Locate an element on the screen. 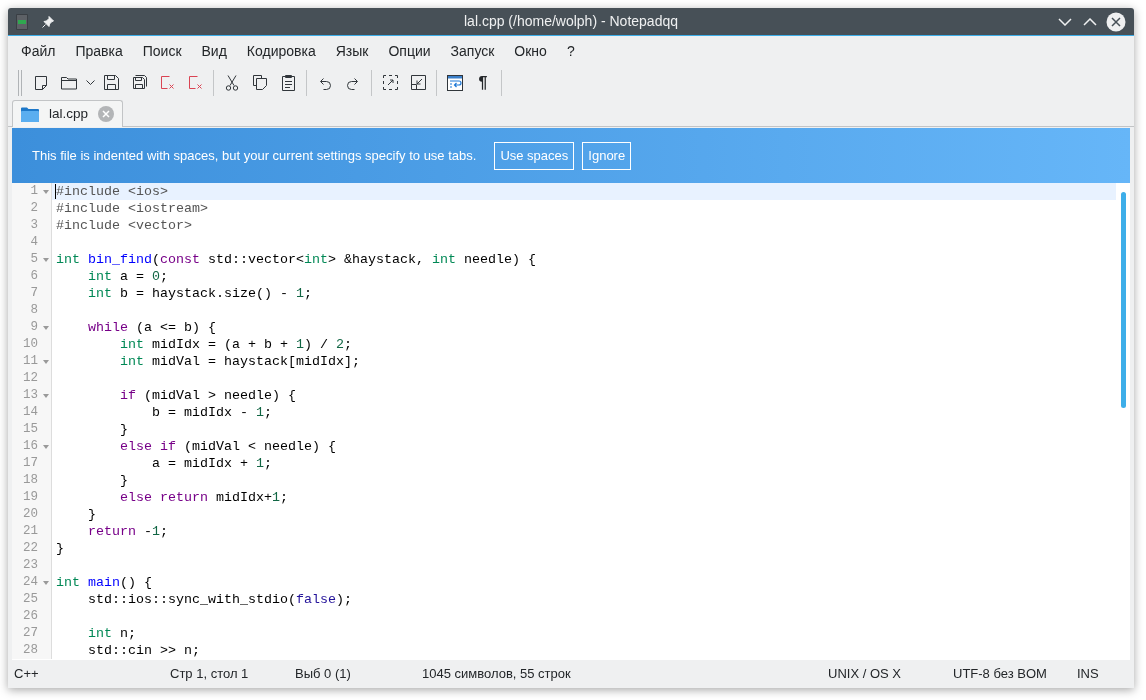 Image resolution: width=1146 pixels, height=700 pixels. chevron-down-icon is located at coordinates (1065, 21).